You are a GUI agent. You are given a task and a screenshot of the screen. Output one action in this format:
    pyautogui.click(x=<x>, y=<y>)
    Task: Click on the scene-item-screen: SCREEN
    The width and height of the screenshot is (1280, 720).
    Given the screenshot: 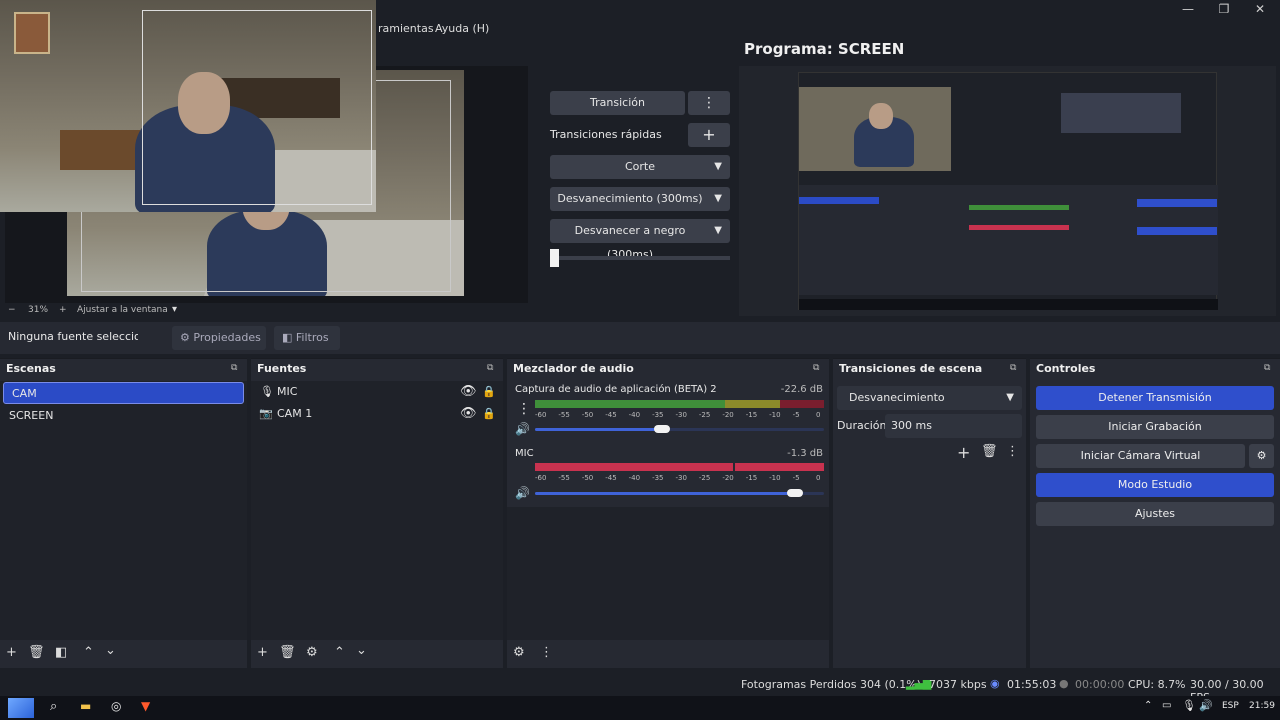 What is the action you would take?
    pyautogui.click(x=123, y=416)
    